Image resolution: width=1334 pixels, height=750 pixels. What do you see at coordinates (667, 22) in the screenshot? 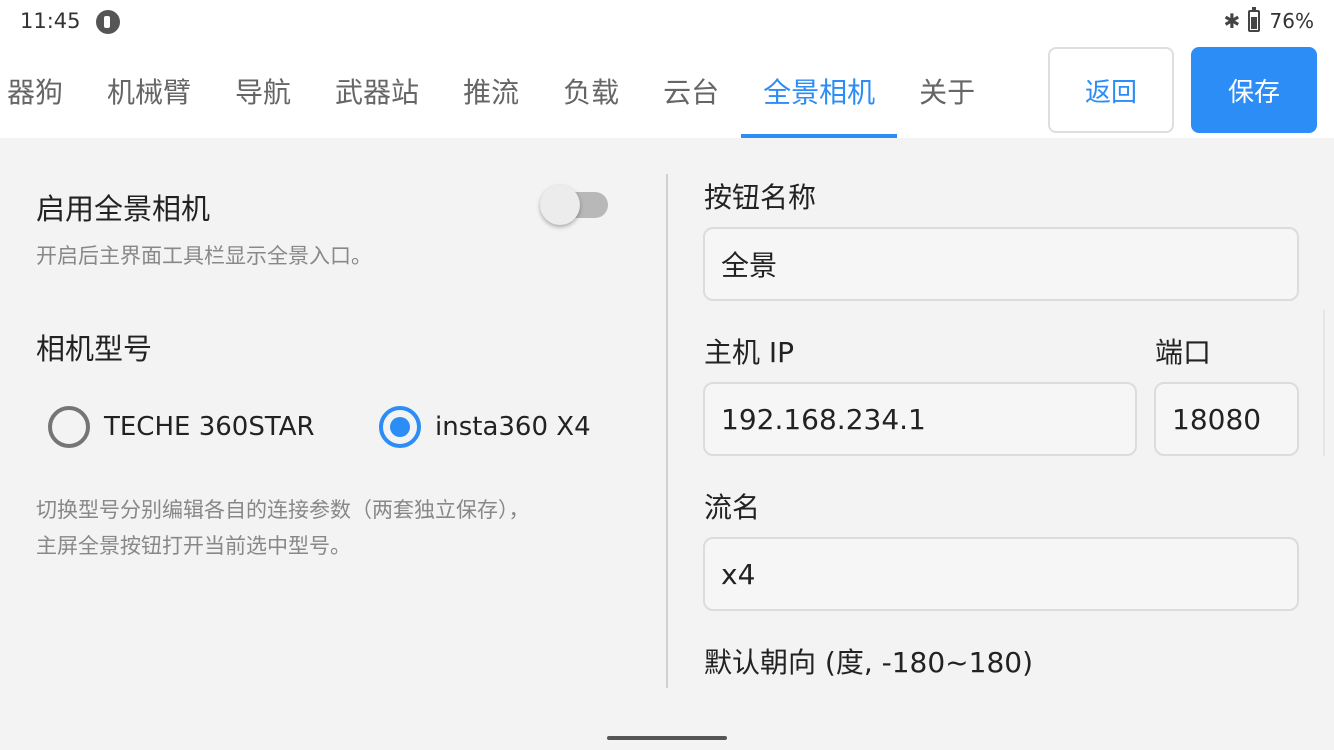
I see `status-bar: 11:45 ✱ 76%` at bounding box center [667, 22].